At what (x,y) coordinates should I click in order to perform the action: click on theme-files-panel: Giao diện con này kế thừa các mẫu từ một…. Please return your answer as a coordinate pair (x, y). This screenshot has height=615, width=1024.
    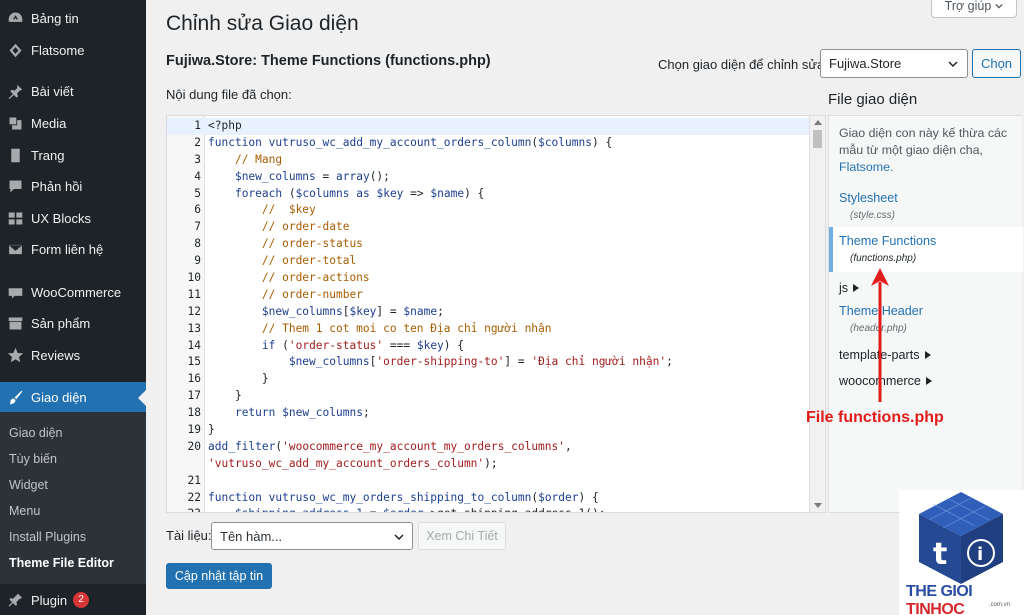
    Looking at the image, I should click on (925, 314).